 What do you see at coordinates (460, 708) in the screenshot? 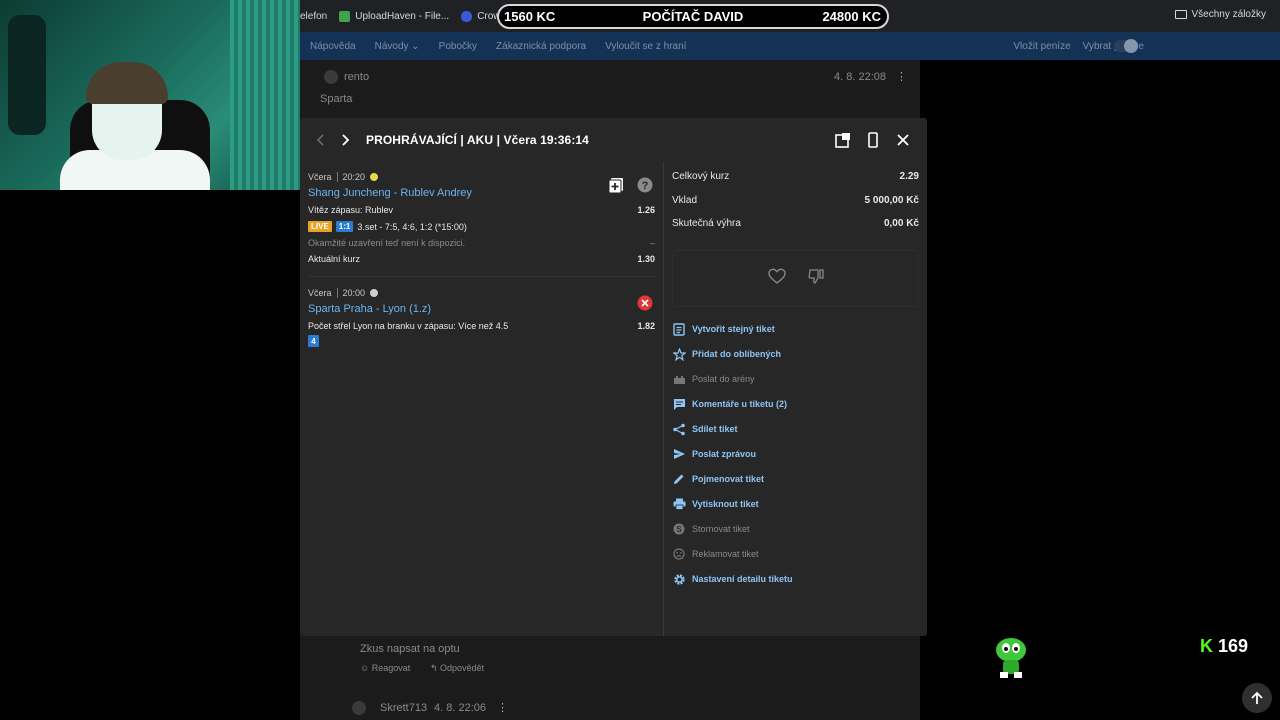
I see `comment-time: 4. 8. 22:06` at bounding box center [460, 708].